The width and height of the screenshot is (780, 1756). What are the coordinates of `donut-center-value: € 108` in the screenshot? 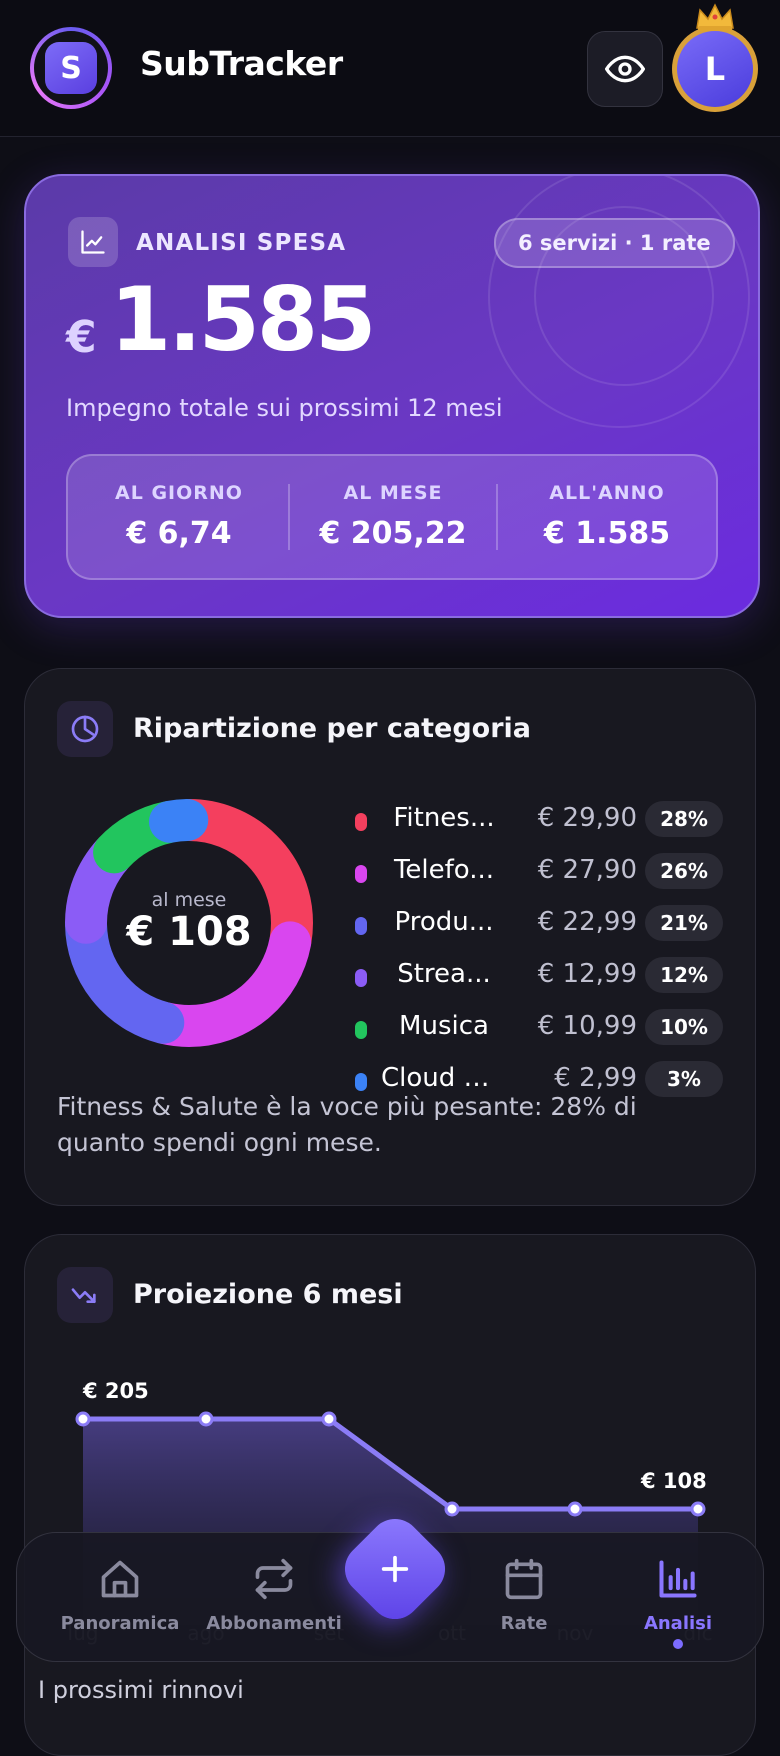 It's located at (189, 932).